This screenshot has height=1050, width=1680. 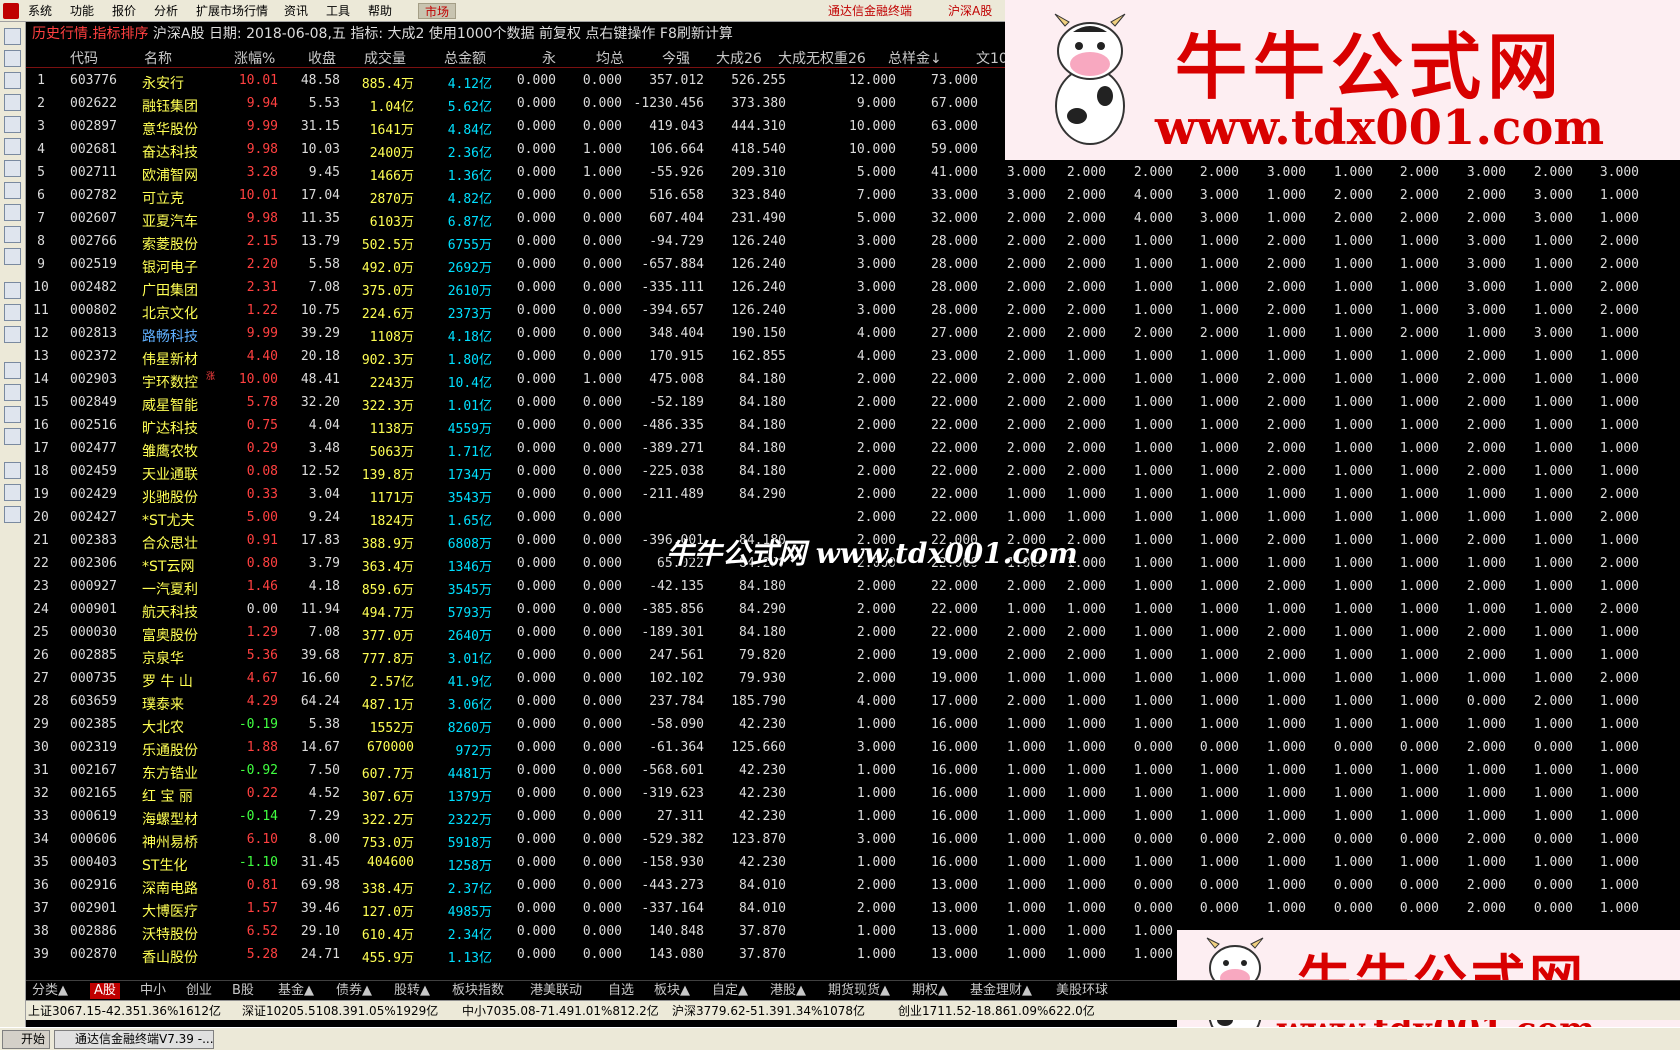 I want to click on menu-system: 系统, so click(x=40, y=11).